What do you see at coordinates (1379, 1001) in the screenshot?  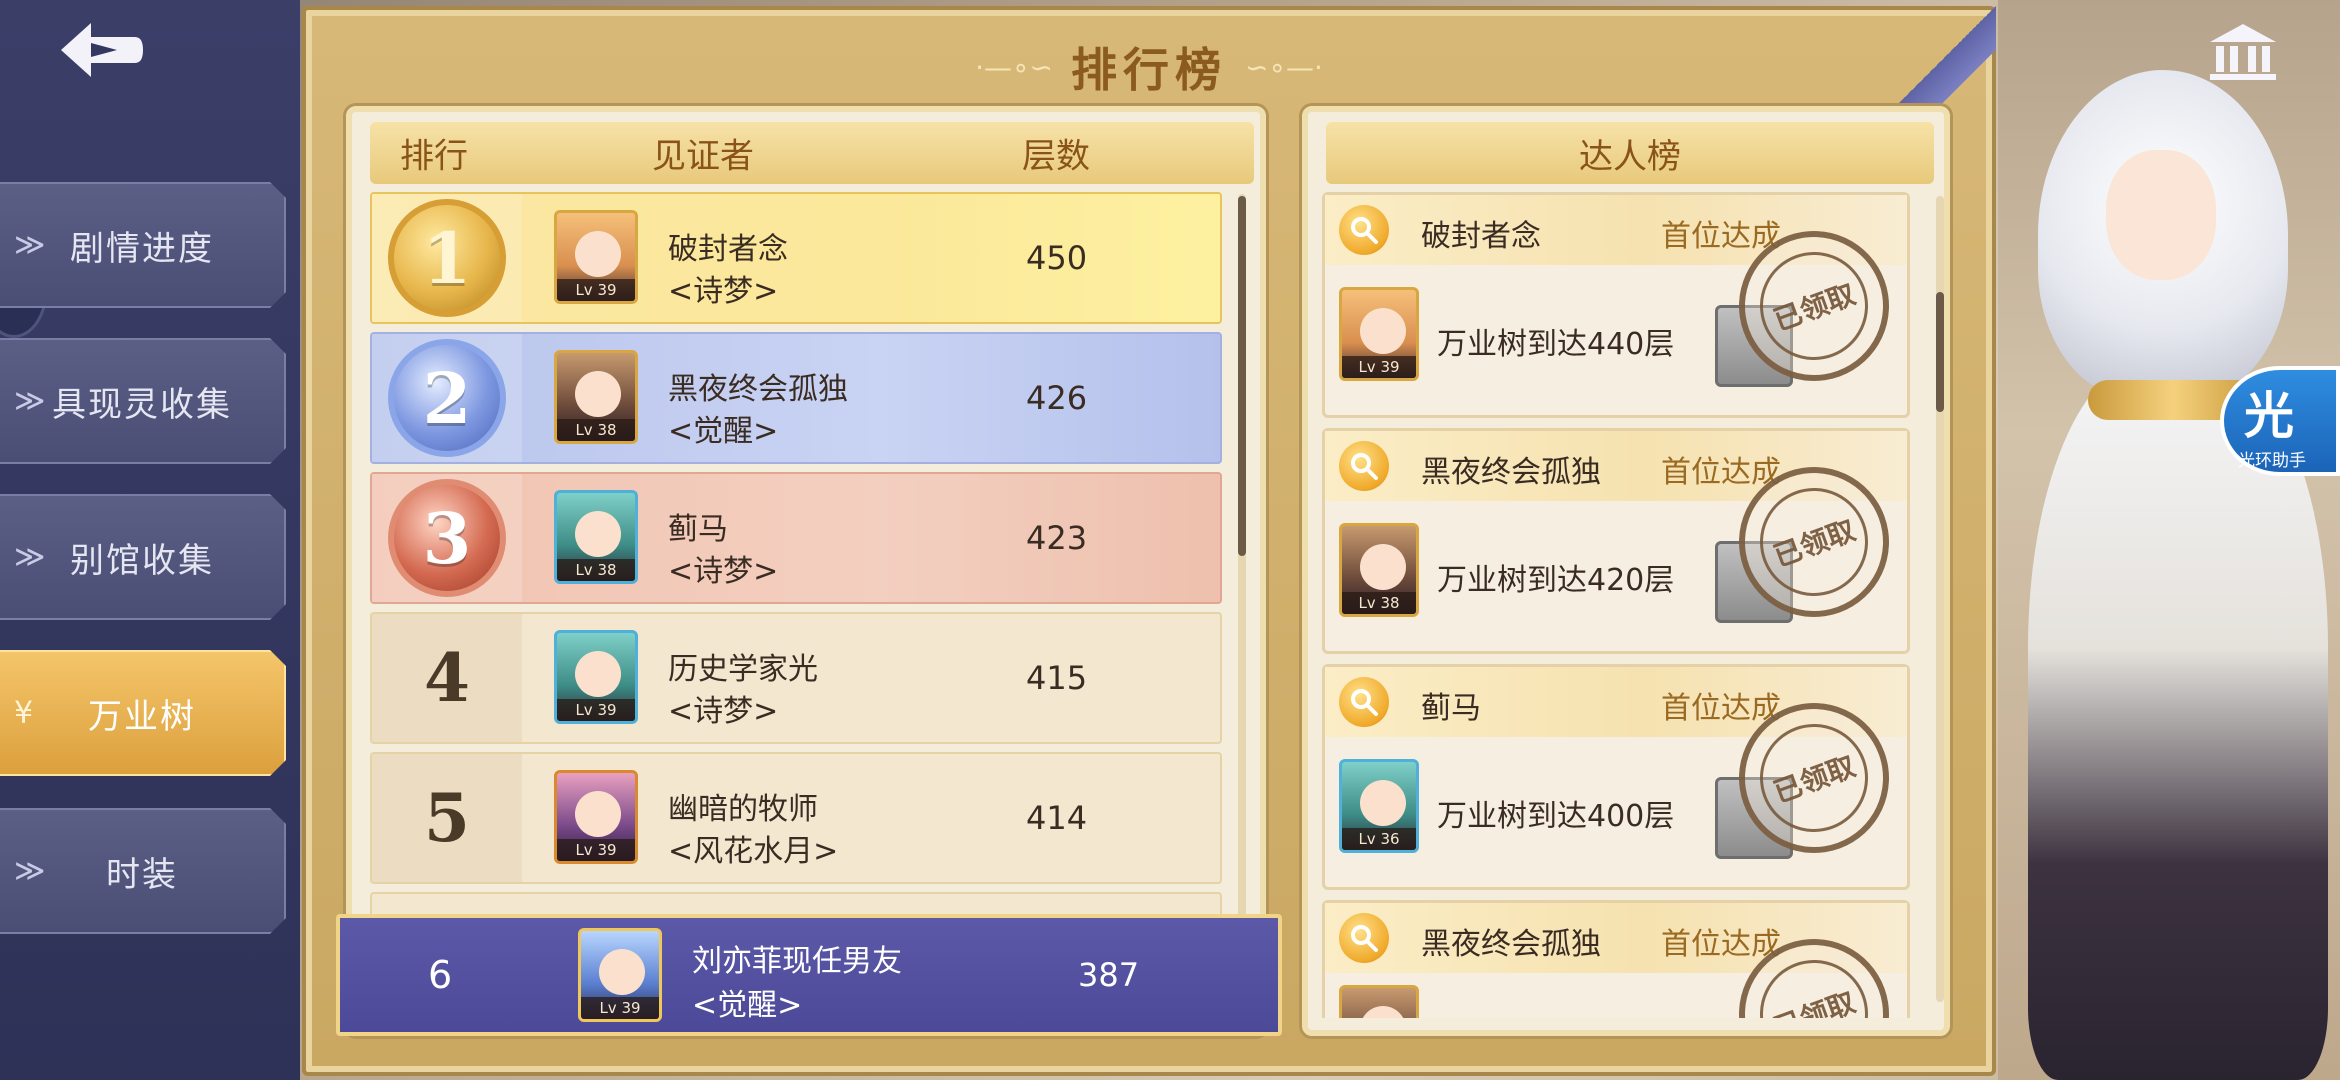 I see `expert-avatar` at bounding box center [1379, 1001].